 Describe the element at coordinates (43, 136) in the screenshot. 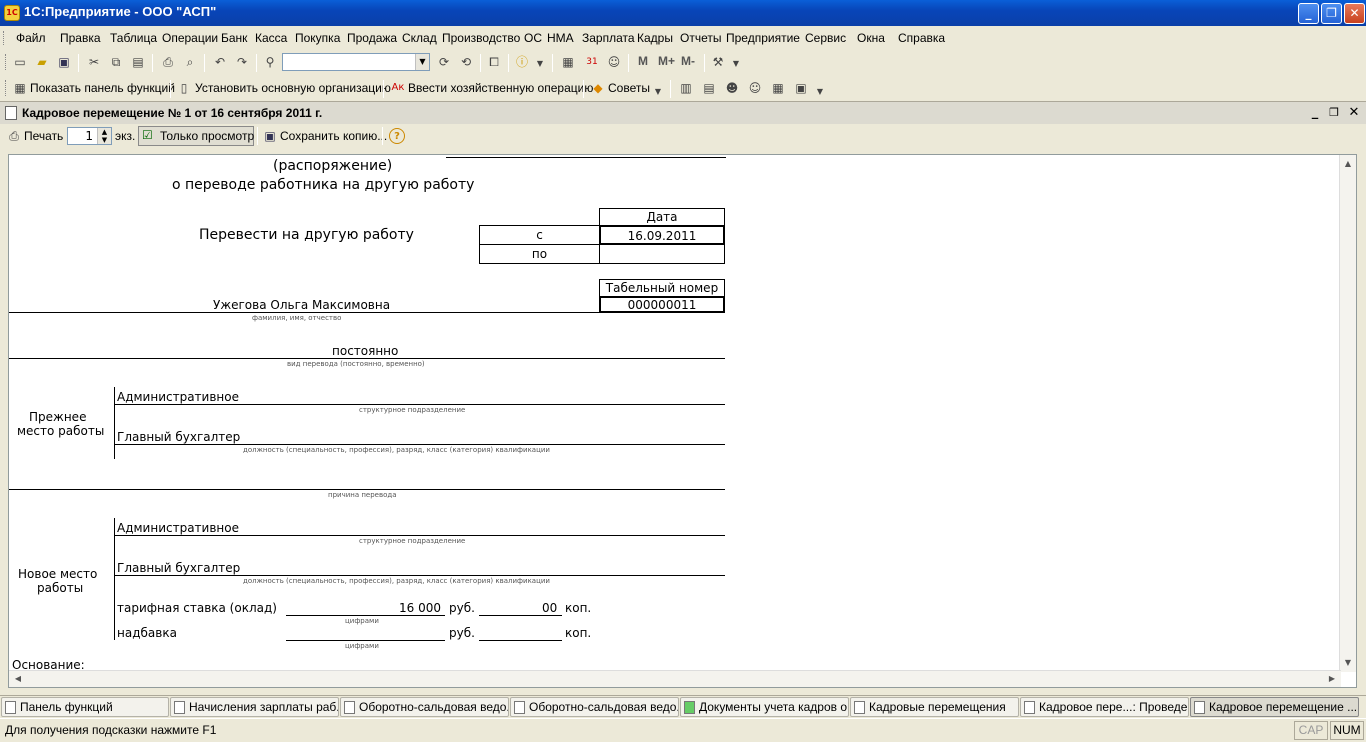

I see `print-button: Печать` at that location.